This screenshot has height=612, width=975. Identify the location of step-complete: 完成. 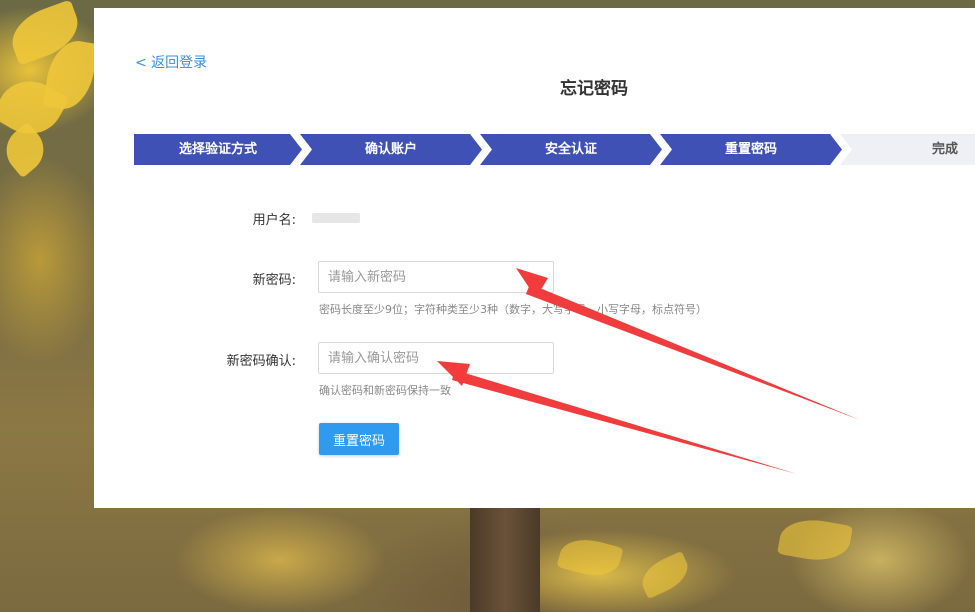
(907, 149).